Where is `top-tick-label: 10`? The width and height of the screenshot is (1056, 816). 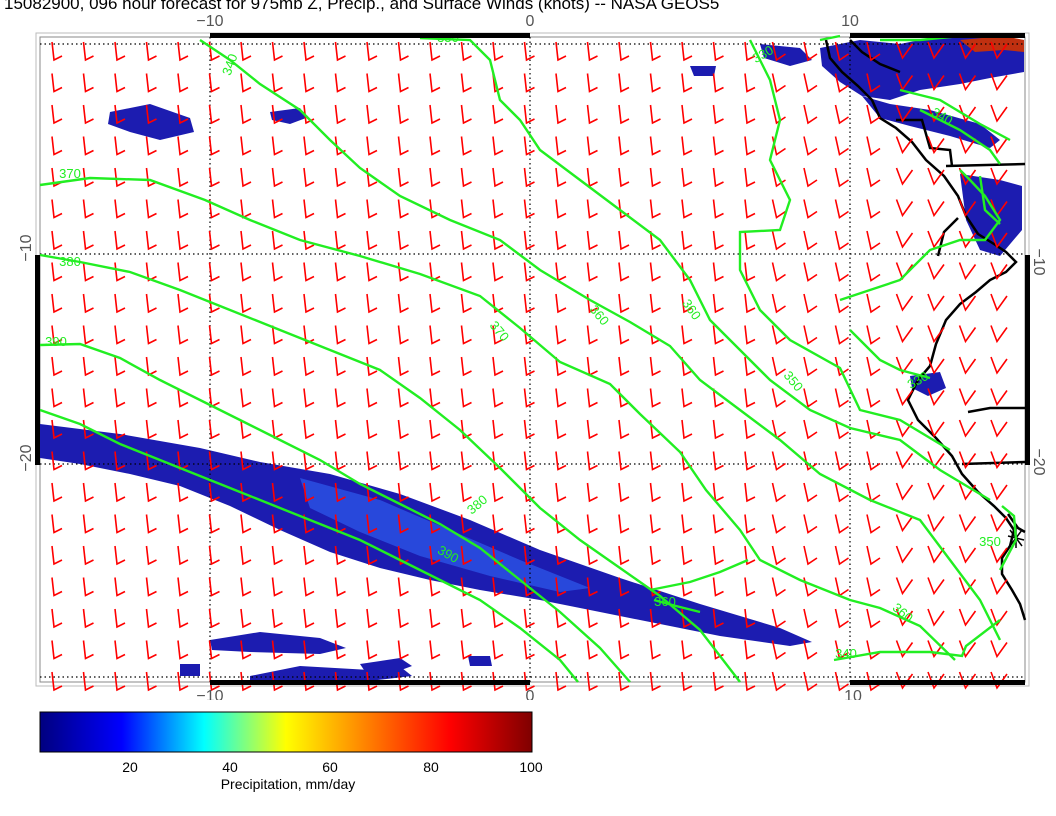 top-tick-label: 10 is located at coordinates (850, 21).